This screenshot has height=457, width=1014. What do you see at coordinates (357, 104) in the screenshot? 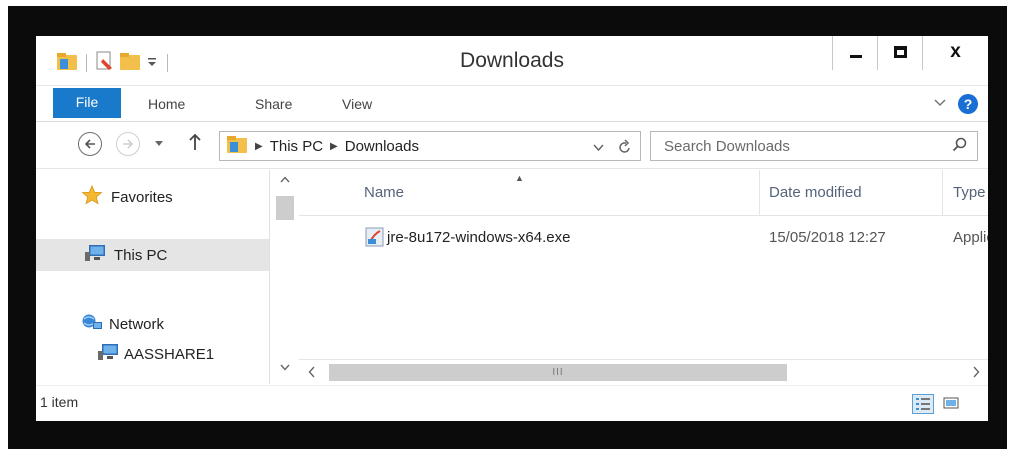
I see `tab-view: View` at bounding box center [357, 104].